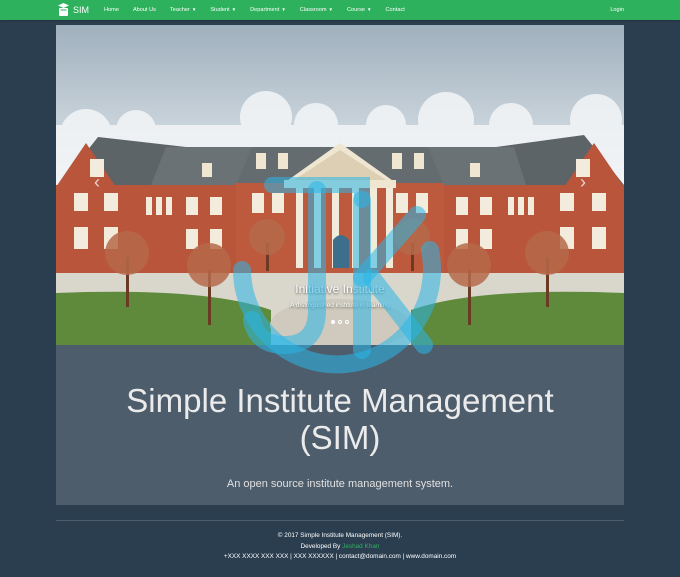  I want to click on nav-login: Login, so click(617, 10).